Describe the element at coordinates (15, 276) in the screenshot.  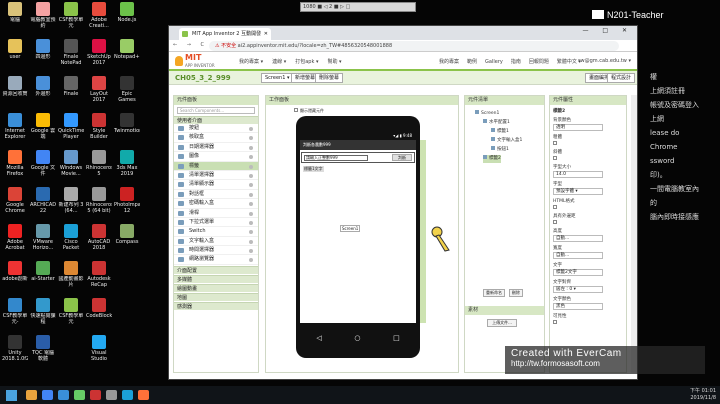
I see `desktop-icon: adobe創新` at that location.